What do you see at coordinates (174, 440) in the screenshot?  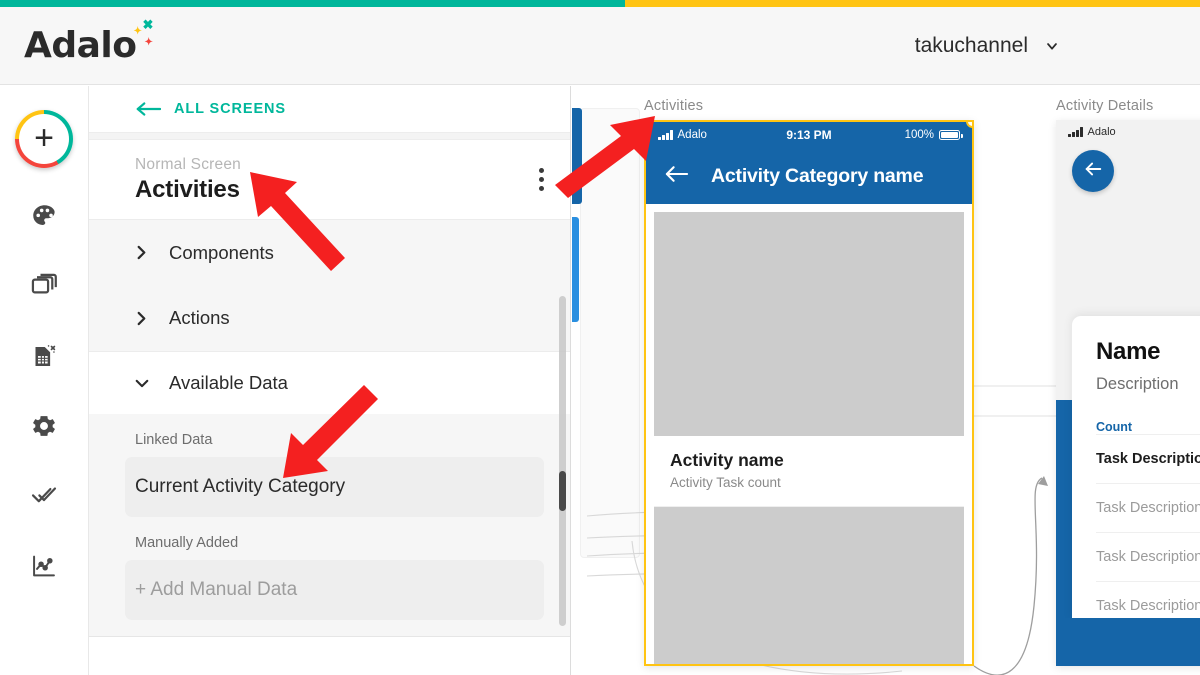 I see `linked-data-label: Linked Data` at bounding box center [174, 440].